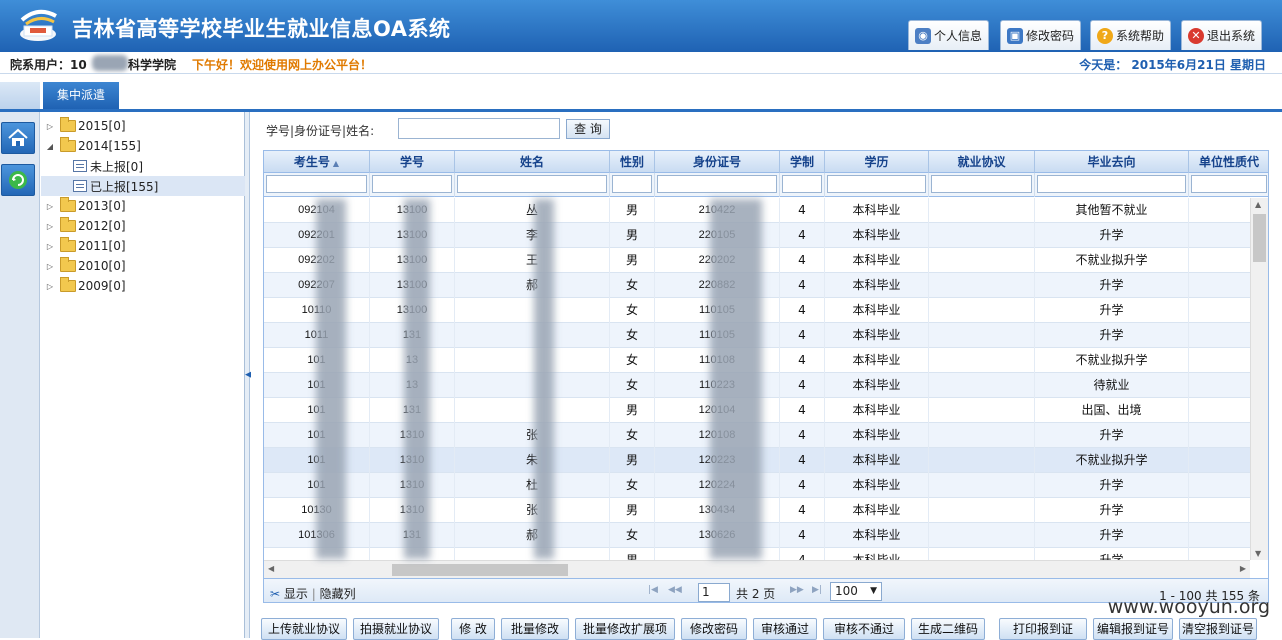 The height and width of the screenshot is (640, 1282). What do you see at coordinates (313, 593) in the screenshot?
I see `column-toggle: ✂ 显示 | 隐藏列` at bounding box center [313, 593].